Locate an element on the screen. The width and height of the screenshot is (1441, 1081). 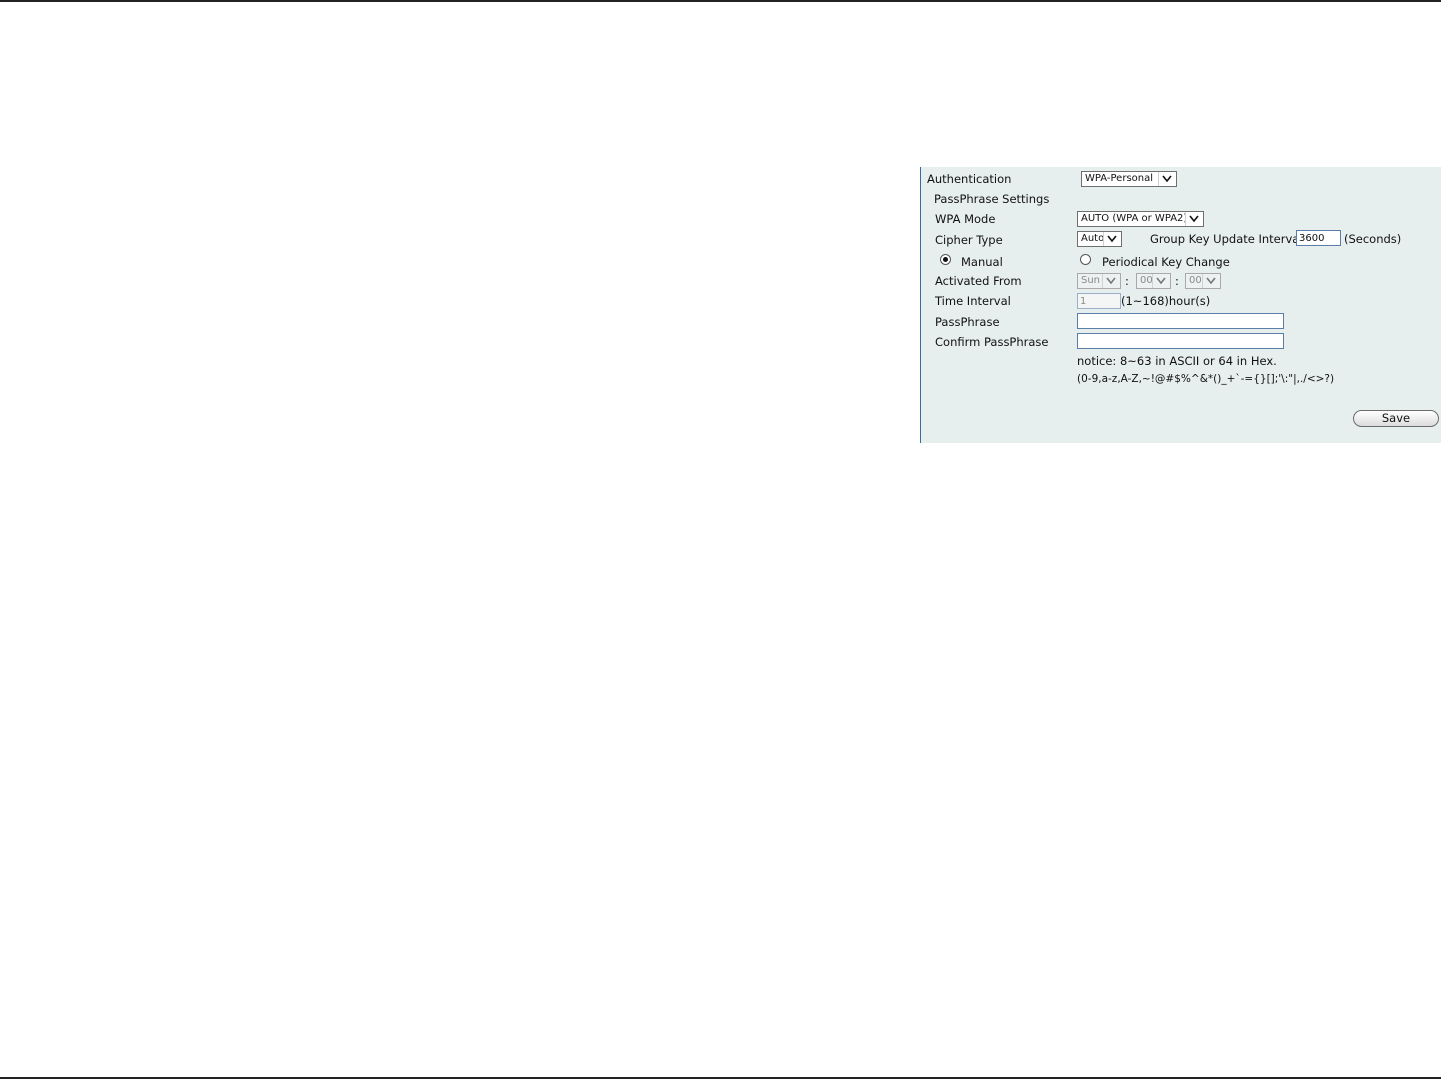
authentication-value: WPA-Personal is located at coordinates (1119, 178).